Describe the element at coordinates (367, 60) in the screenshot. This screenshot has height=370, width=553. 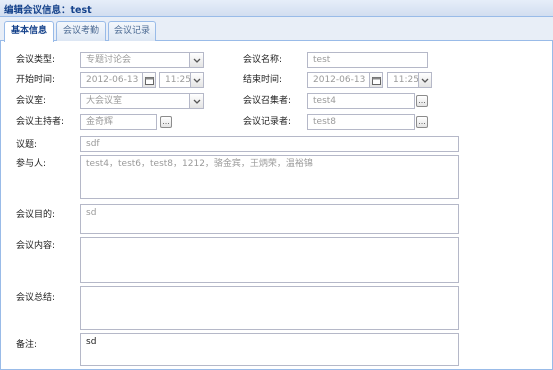
I see `meeting-name-input: test` at that location.